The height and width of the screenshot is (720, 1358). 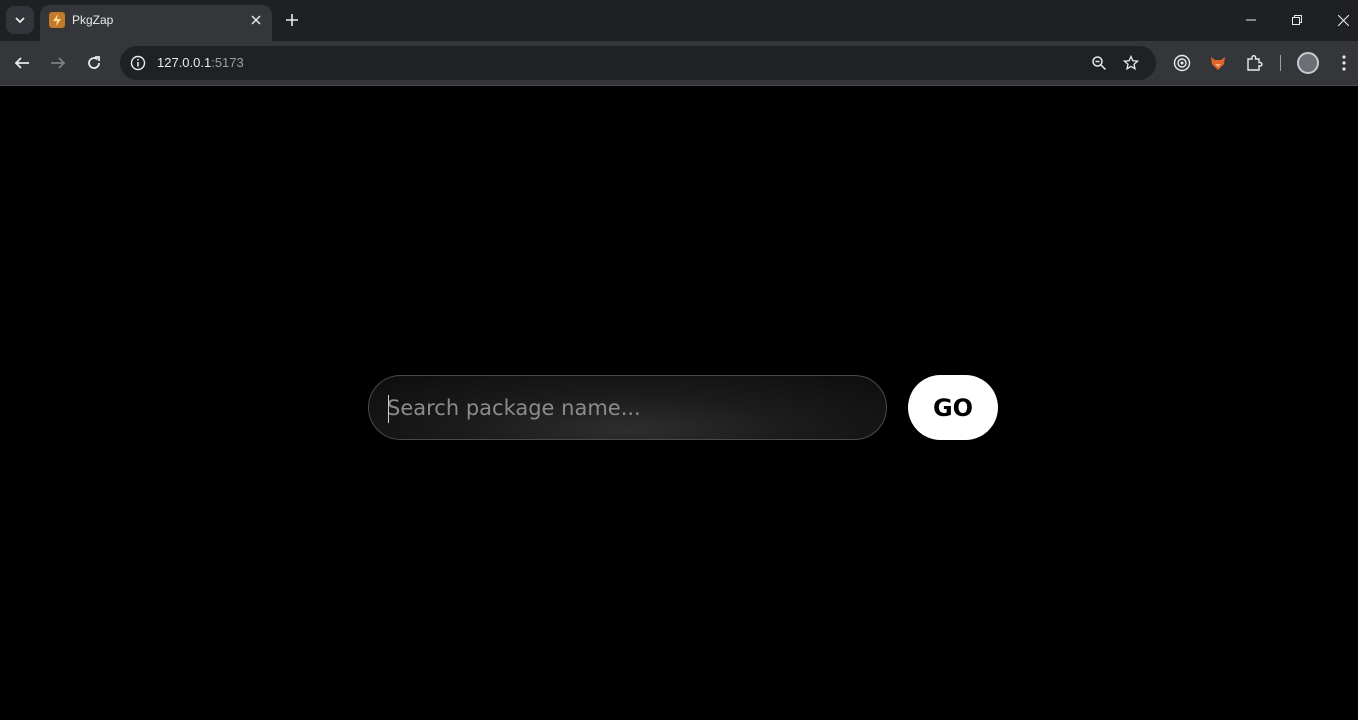 I want to click on reload-button, so click(x=94, y=63).